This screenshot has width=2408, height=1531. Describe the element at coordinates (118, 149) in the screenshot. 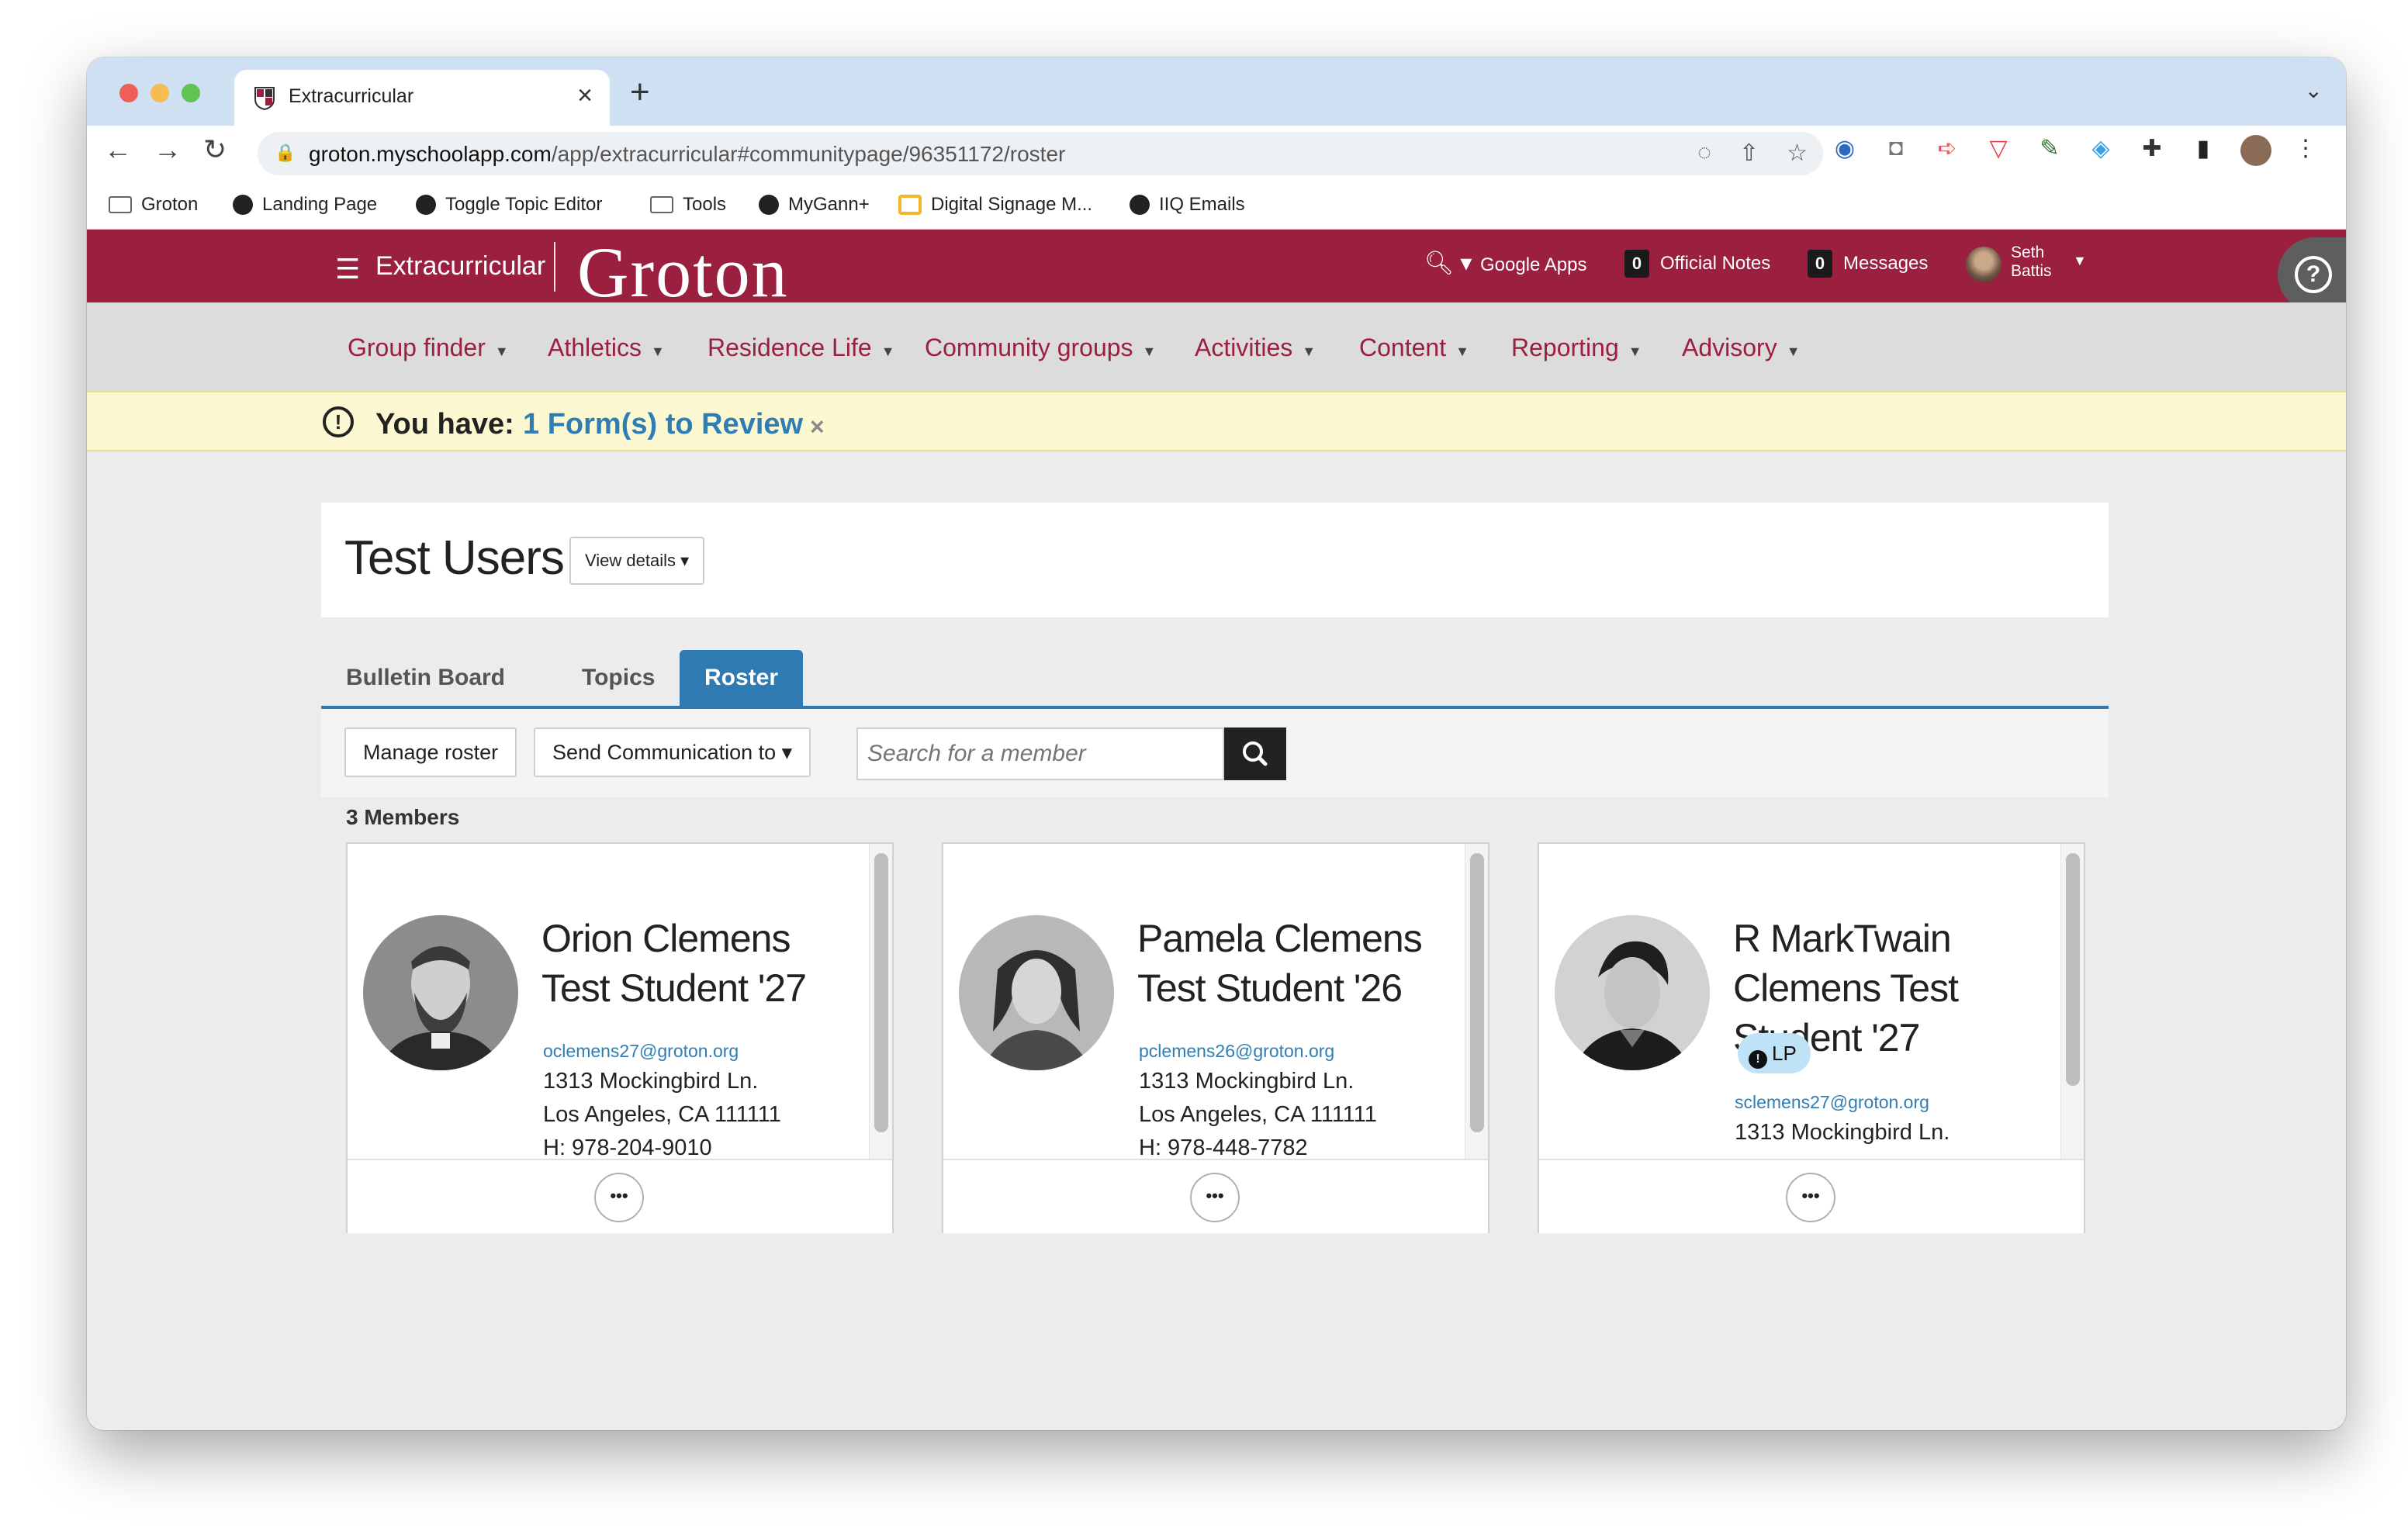

I see `back-arrow-icon: ←` at that location.